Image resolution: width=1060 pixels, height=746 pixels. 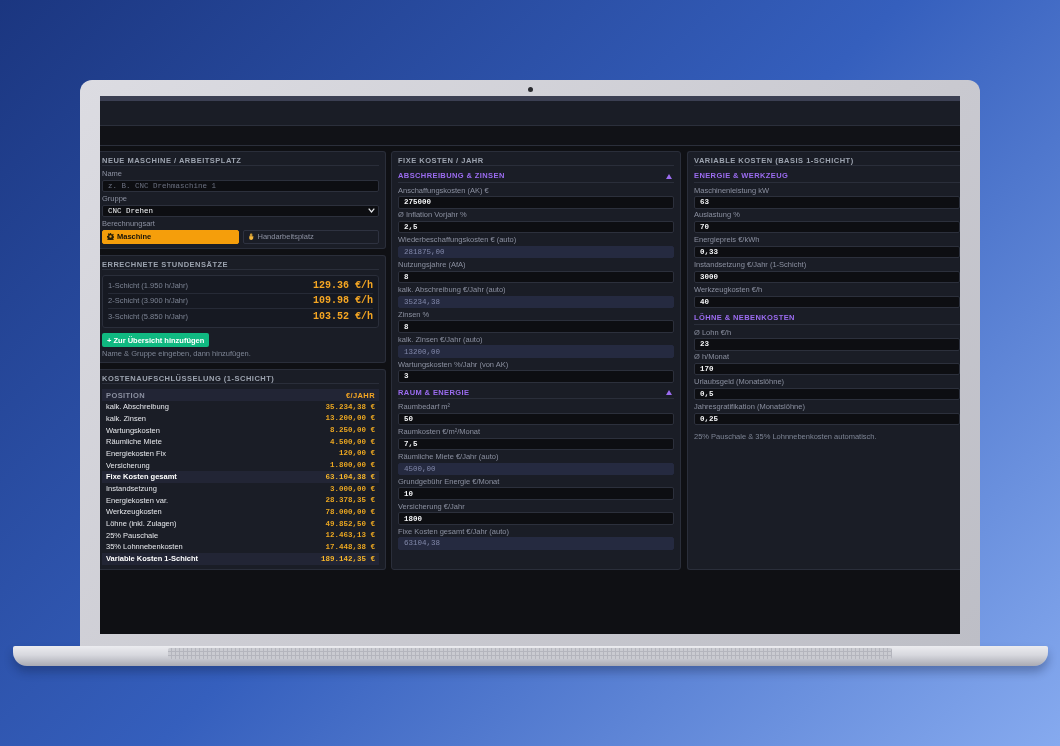 I want to click on hourly-rate: 109.98 €/h, so click(x=343, y=301).